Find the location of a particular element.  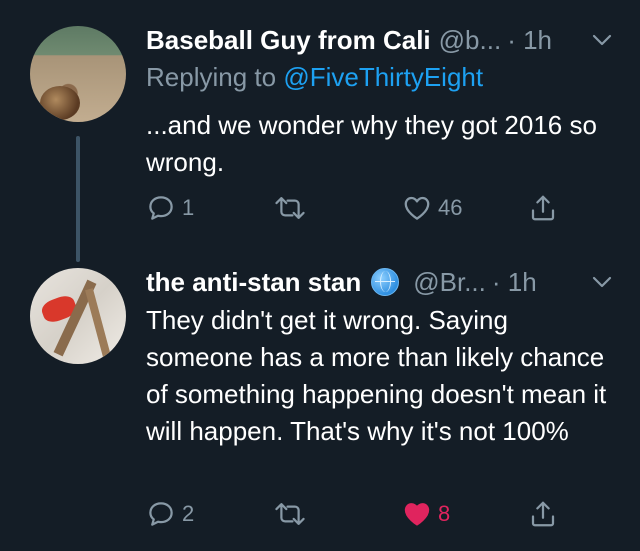

like-count: 8 is located at coordinates (444, 513).